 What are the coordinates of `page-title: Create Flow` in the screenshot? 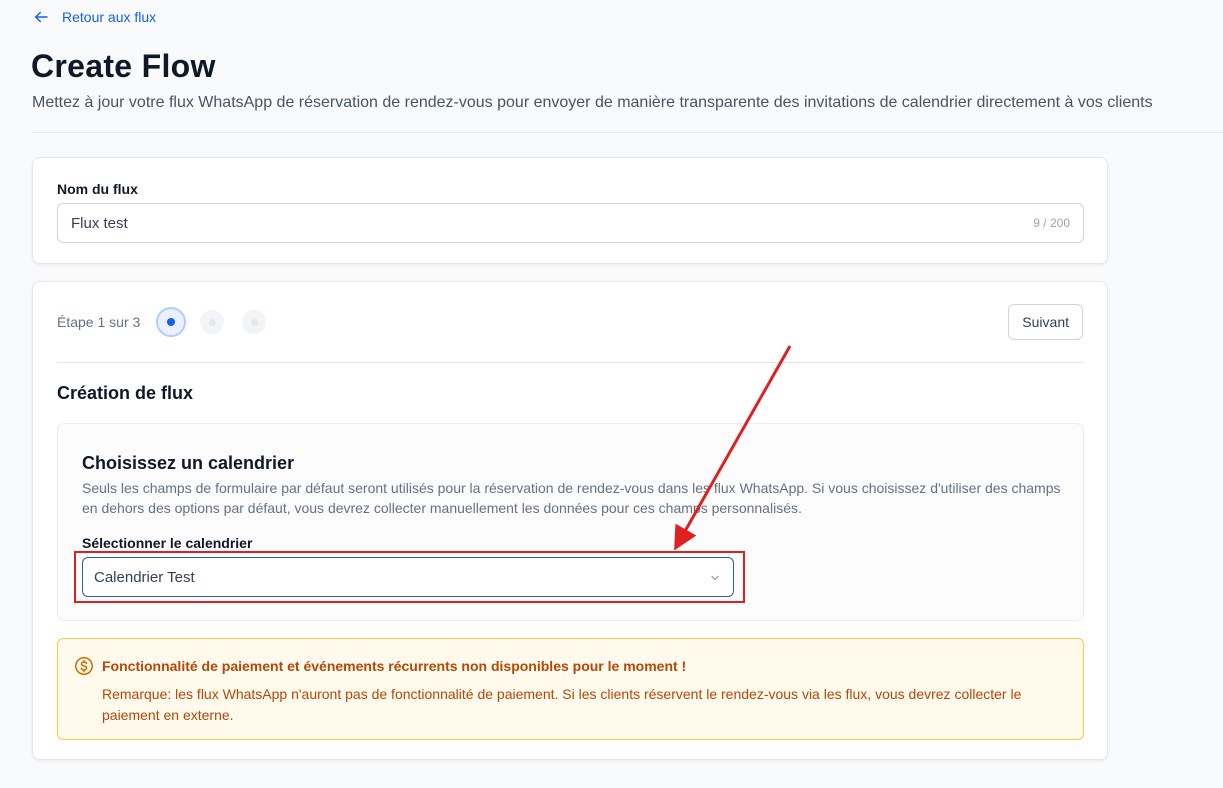 It's located at (123, 66).